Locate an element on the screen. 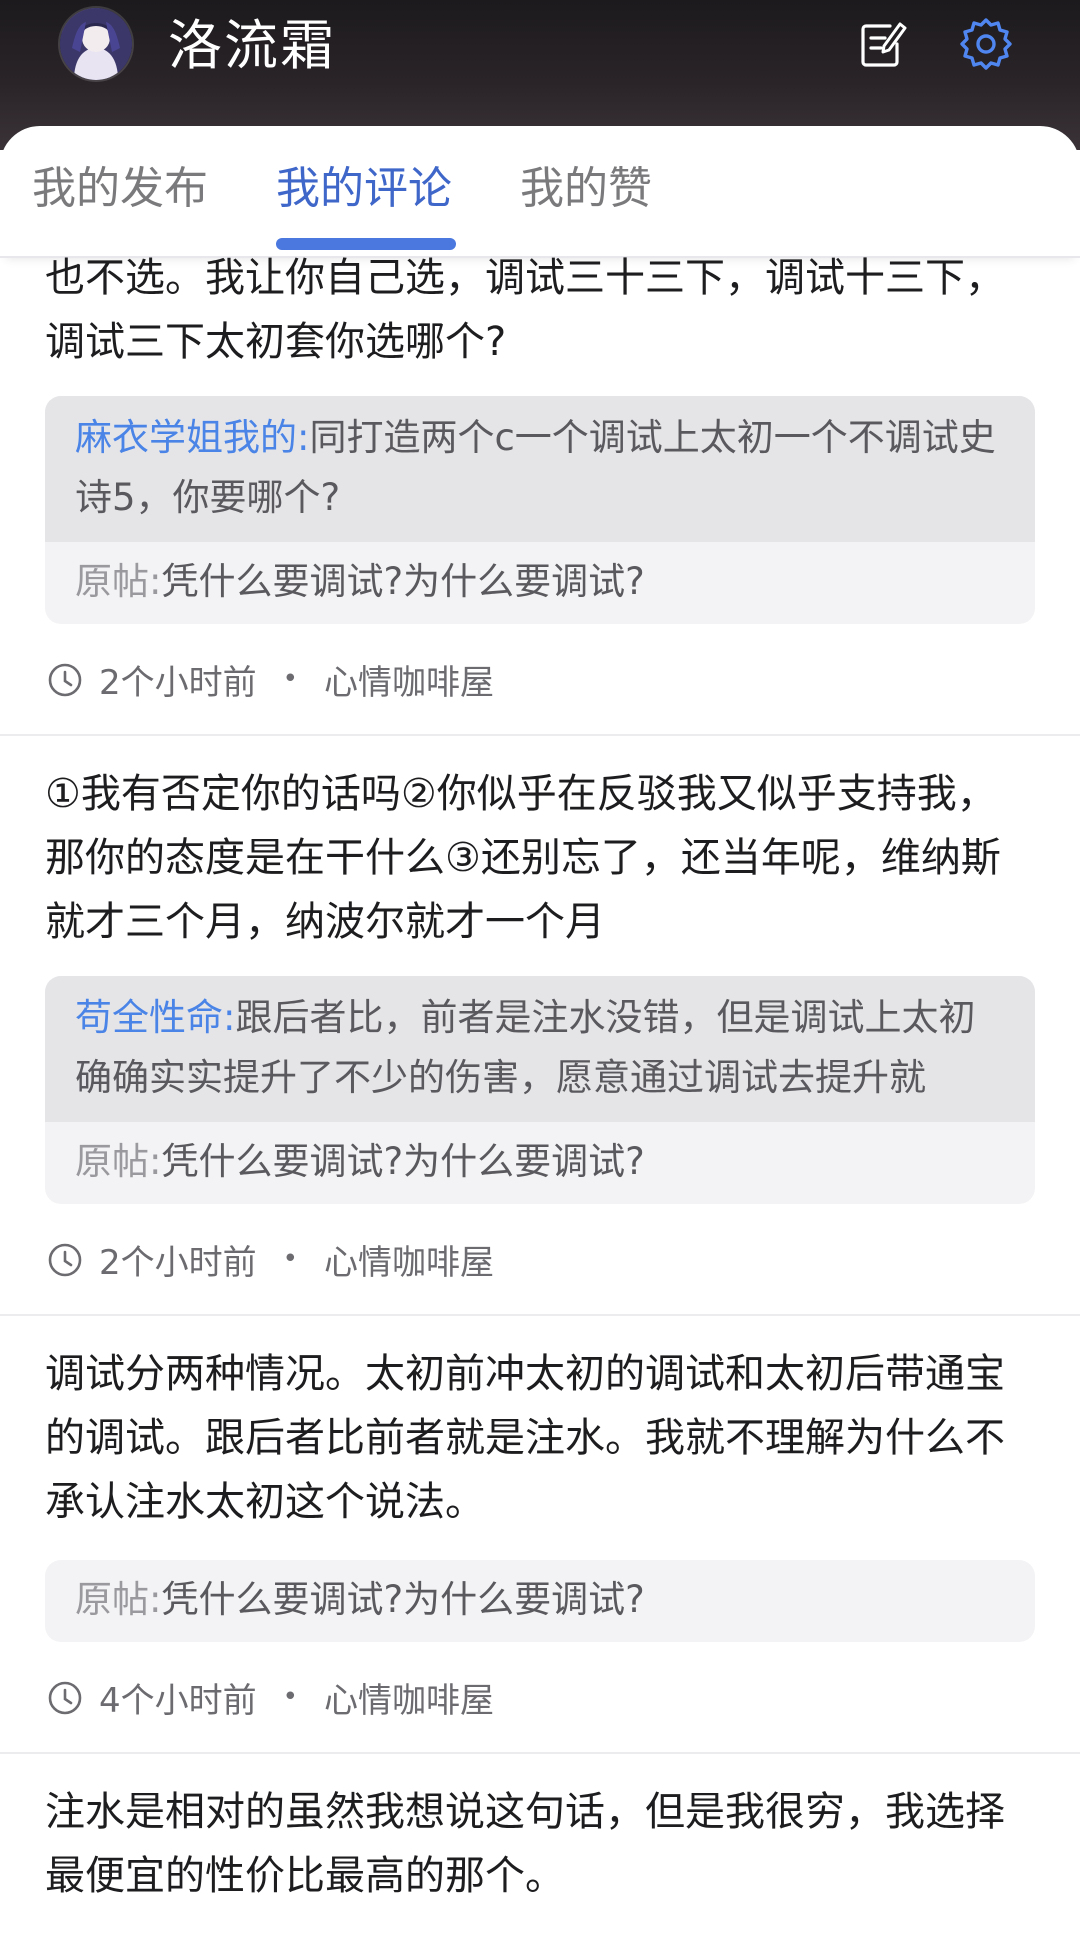 The height and width of the screenshot is (1940, 1080). tab-bar: 我的发布 我的评论 我的赞 is located at coordinates (540, 192).